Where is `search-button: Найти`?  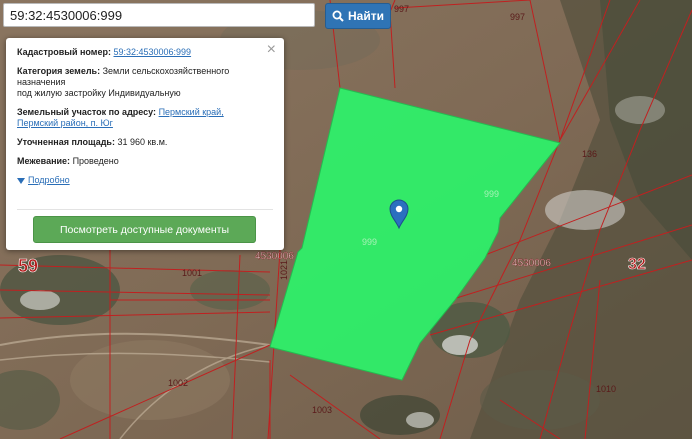
search-button: Найти is located at coordinates (358, 16).